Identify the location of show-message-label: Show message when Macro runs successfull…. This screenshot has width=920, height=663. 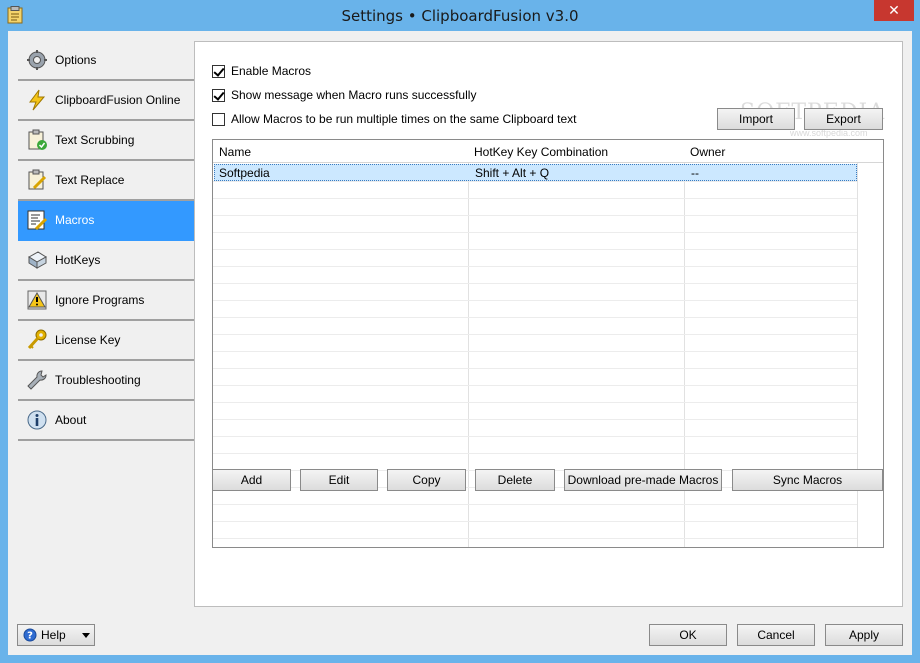
(354, 95).